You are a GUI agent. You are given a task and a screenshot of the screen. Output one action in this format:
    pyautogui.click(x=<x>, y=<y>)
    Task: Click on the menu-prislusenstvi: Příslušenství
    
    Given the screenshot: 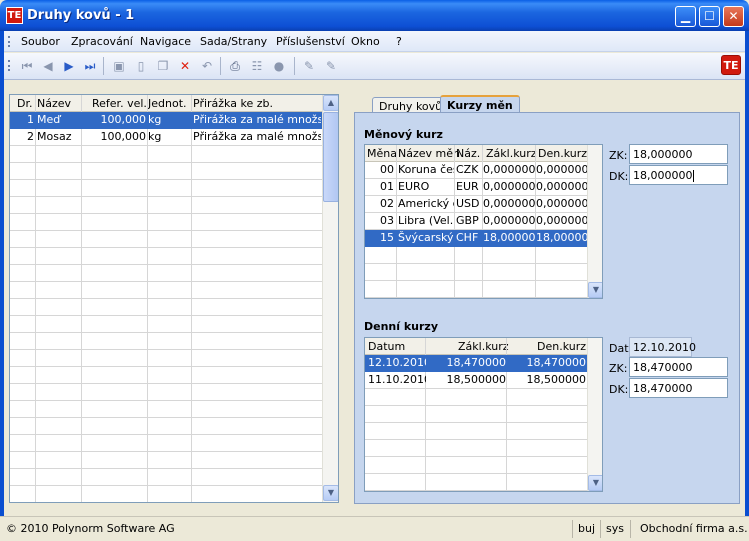 What is the action you would take?
    pyautogui.click(x=310, y=41)
    